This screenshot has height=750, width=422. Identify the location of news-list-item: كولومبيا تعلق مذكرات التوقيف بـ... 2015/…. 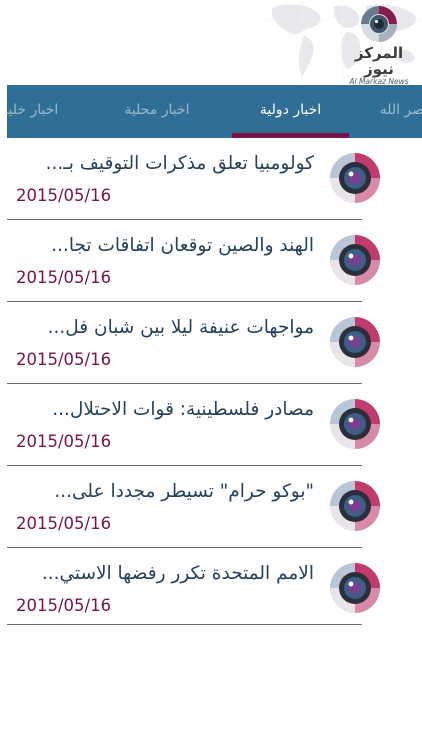
(214, 179).